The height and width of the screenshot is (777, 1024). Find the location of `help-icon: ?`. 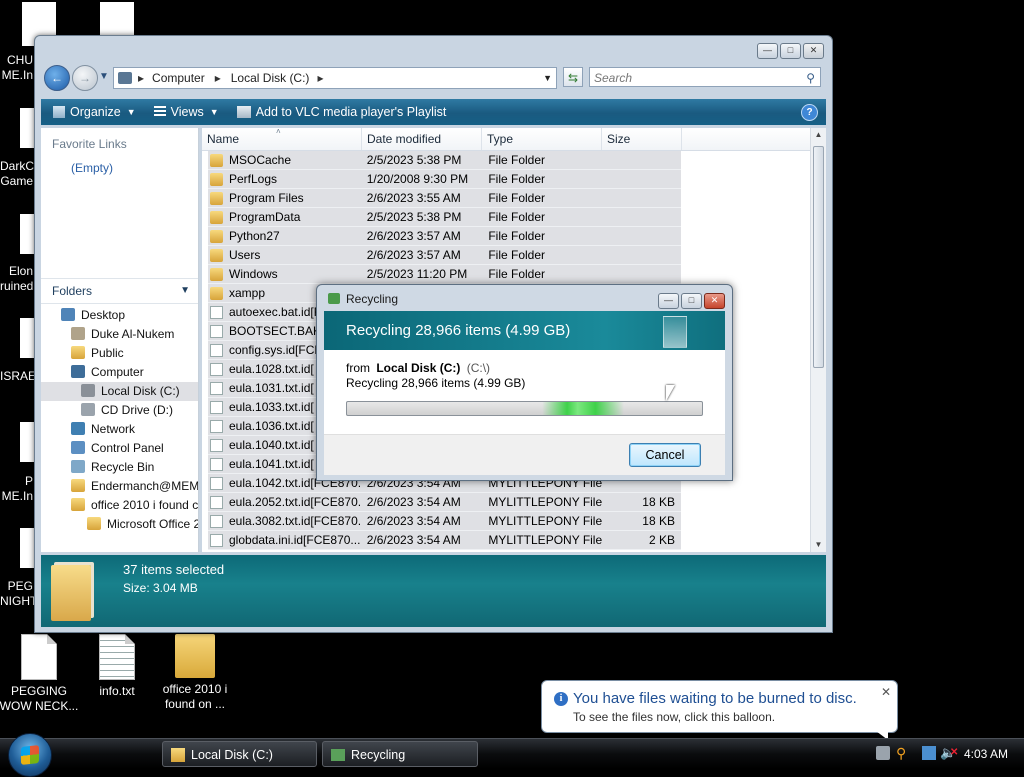

help-icon: ? is located at coordinates (809, 112).